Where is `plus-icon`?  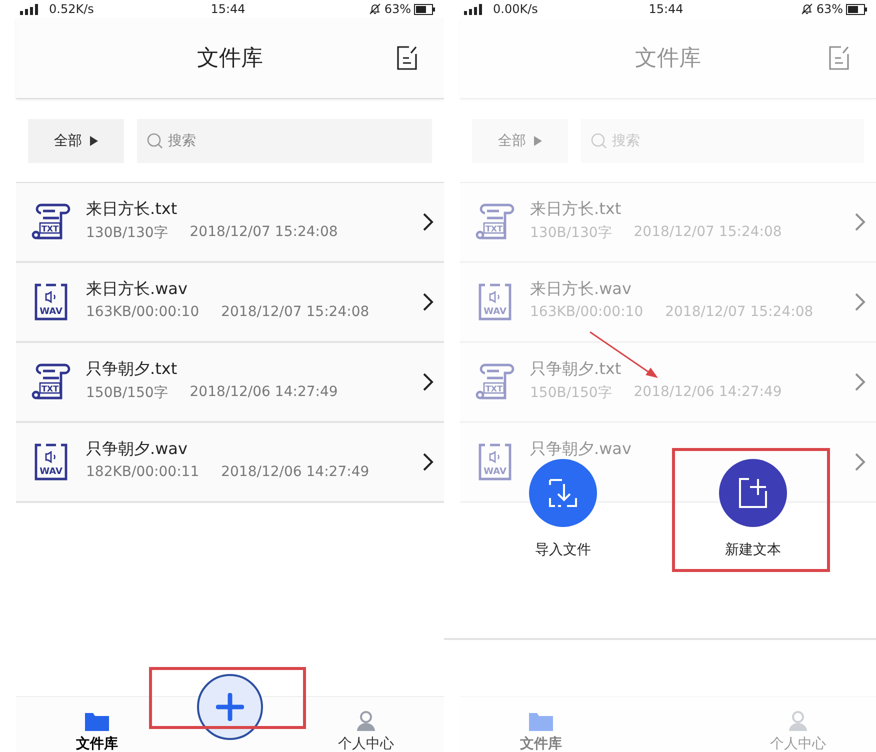 plus-icon is located at coordinates (230, 707).